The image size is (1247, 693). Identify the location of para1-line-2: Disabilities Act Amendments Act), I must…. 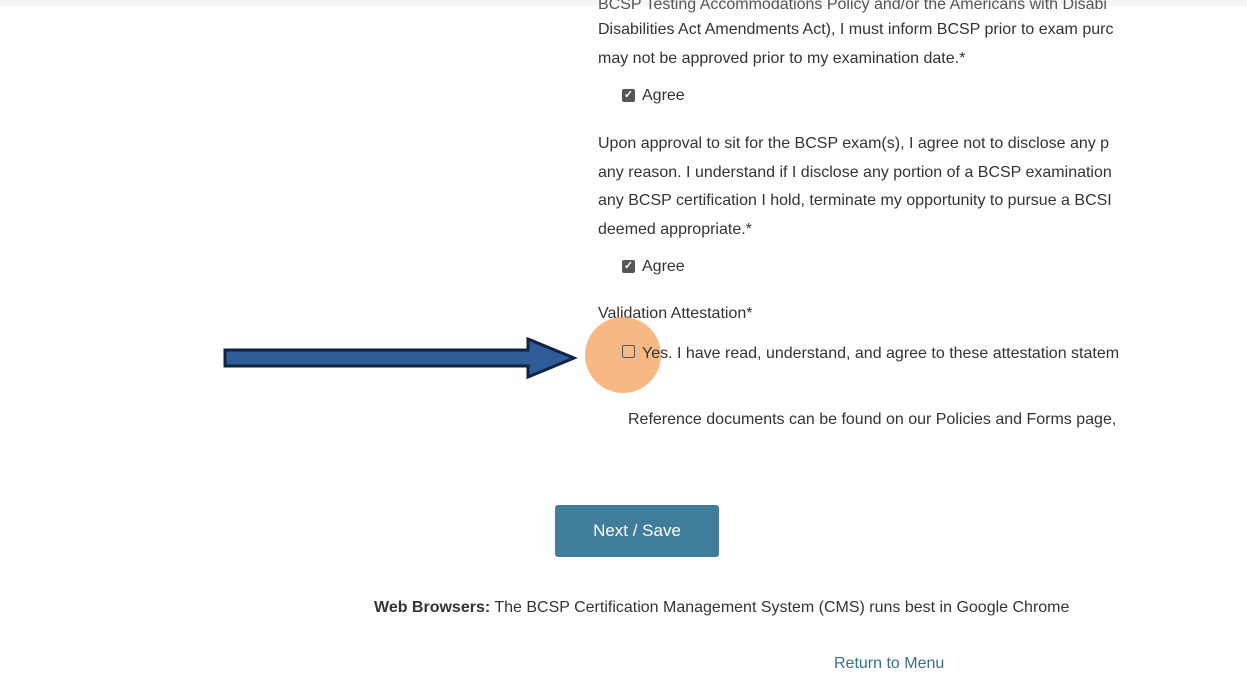
(856, 29).